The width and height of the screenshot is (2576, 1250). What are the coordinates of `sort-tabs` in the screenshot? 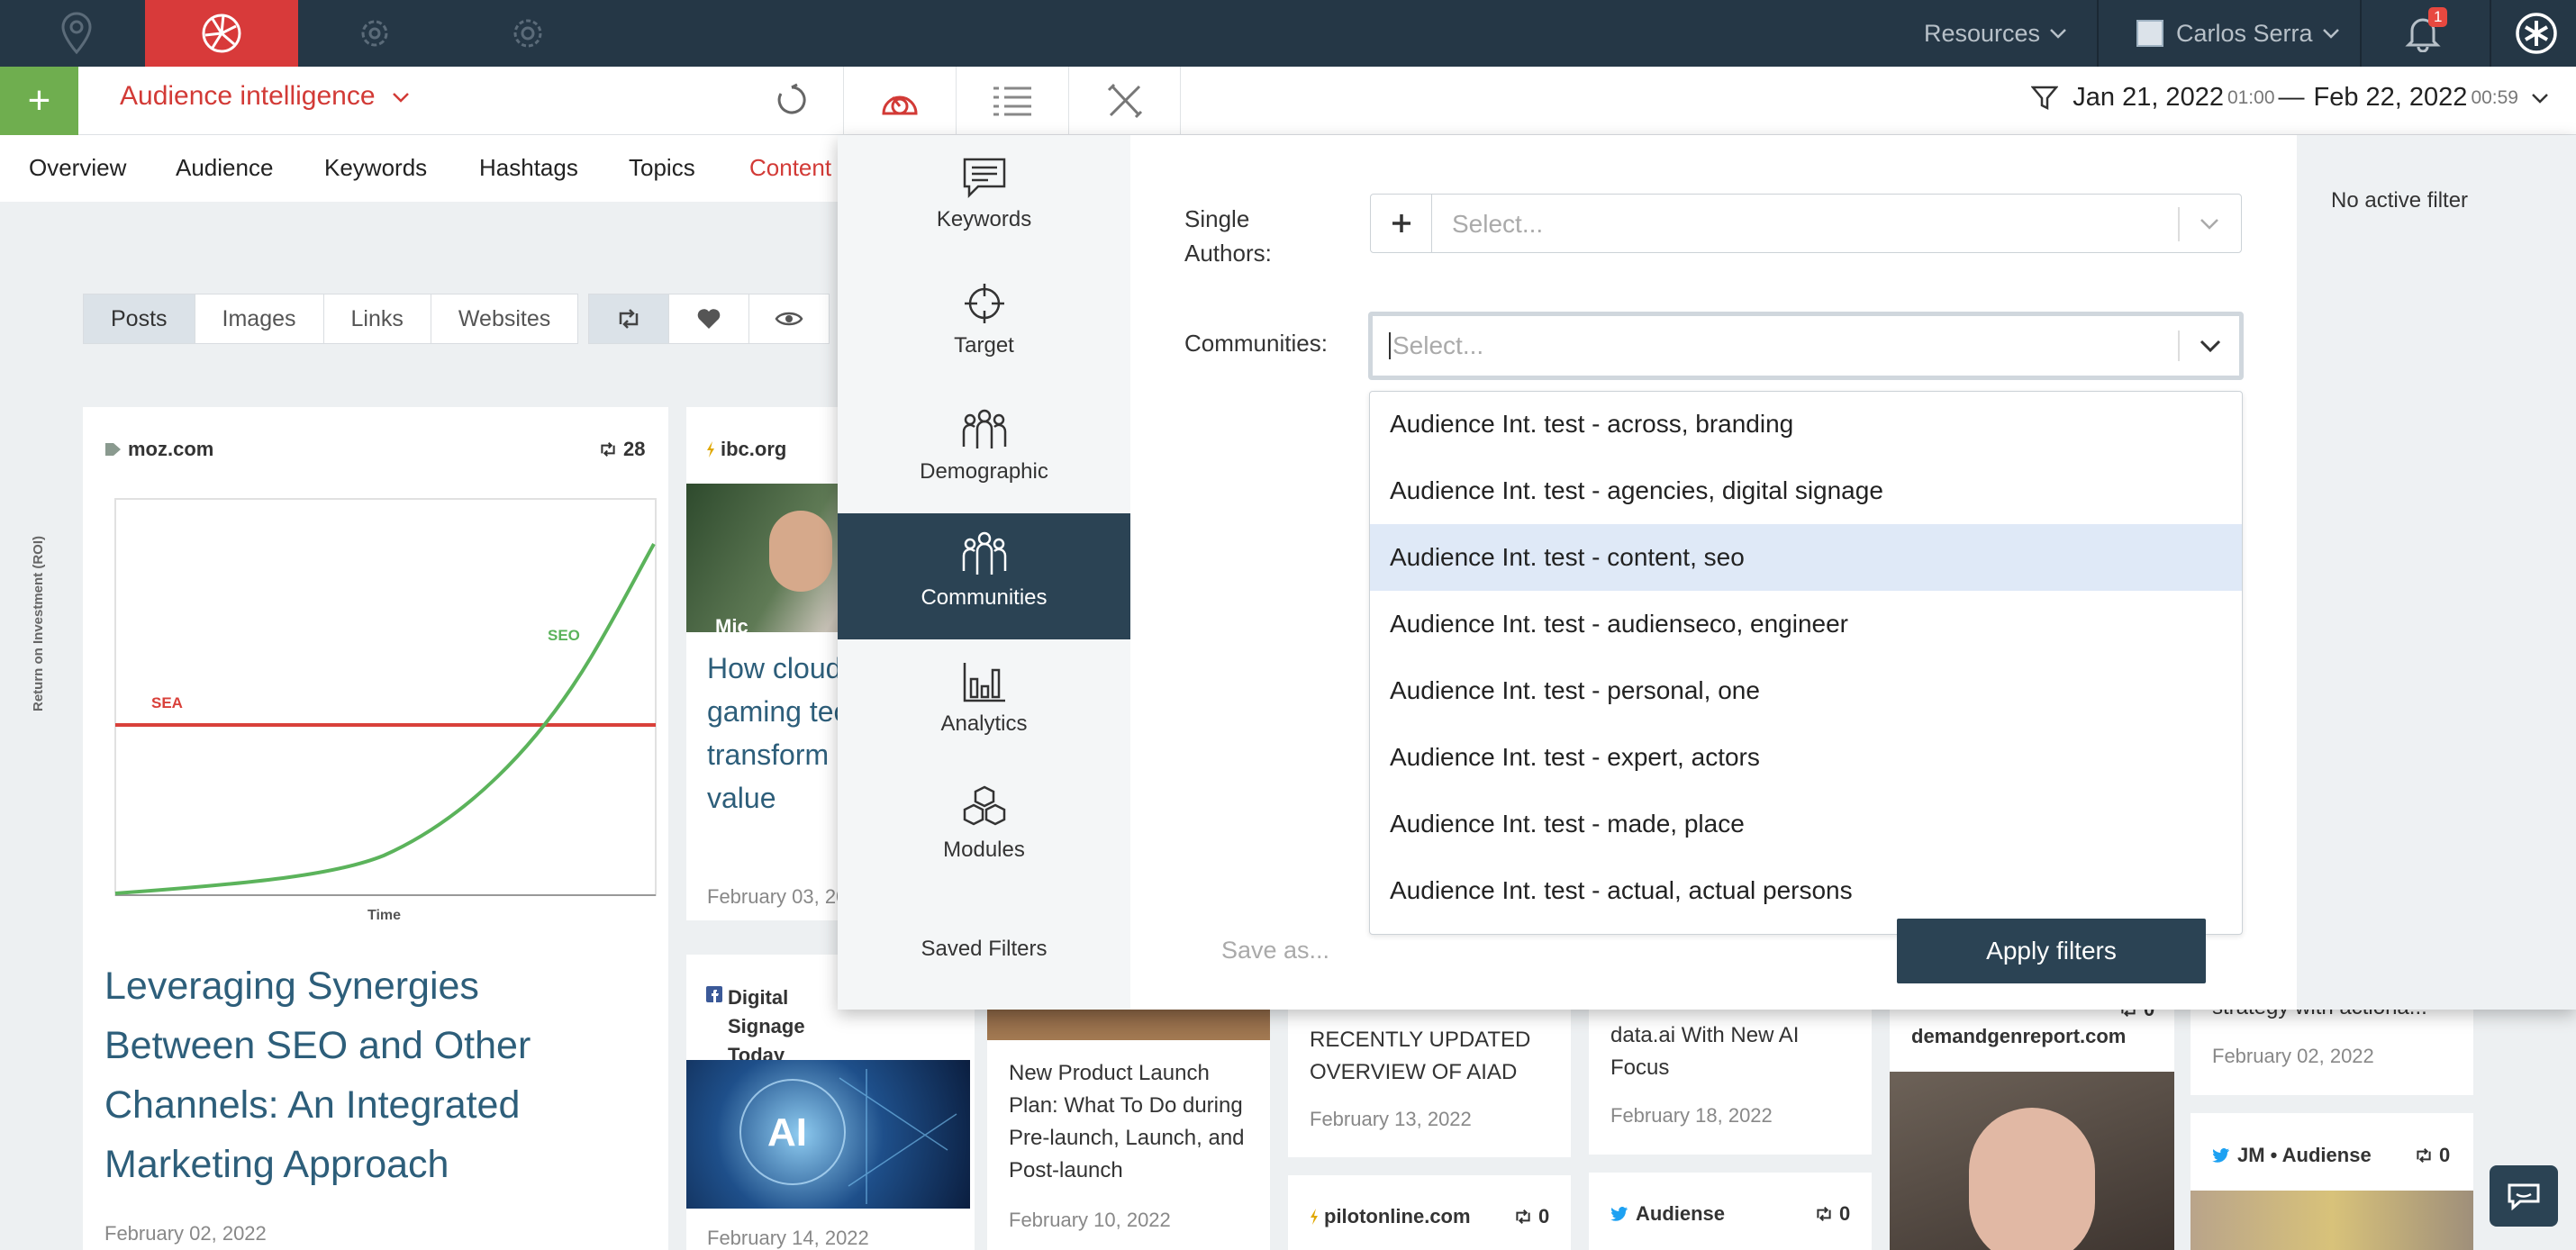 It's located at (709, 319).